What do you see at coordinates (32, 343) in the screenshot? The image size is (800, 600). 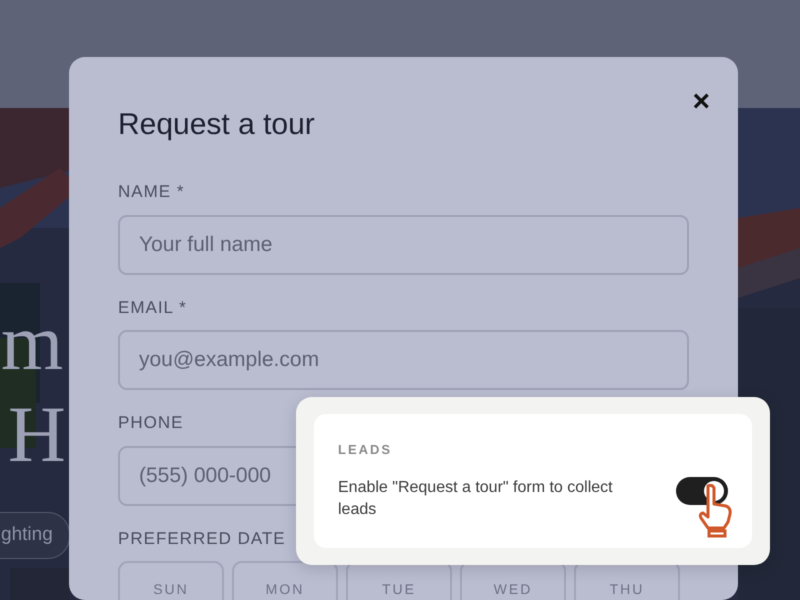 I see `hero-heading-text: m` at bounding box center [32, 343].